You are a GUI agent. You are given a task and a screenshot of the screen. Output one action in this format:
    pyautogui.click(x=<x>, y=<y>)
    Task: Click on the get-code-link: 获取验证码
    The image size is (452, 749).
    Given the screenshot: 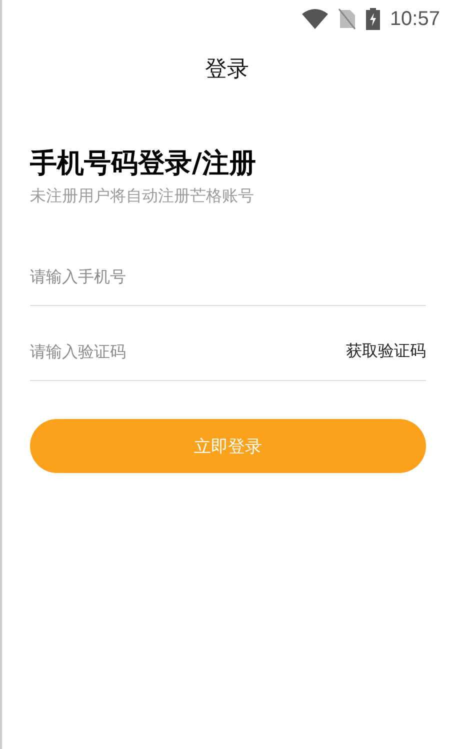 What is the action you would take?
    pyautogui.click(x=386, y=351)
    